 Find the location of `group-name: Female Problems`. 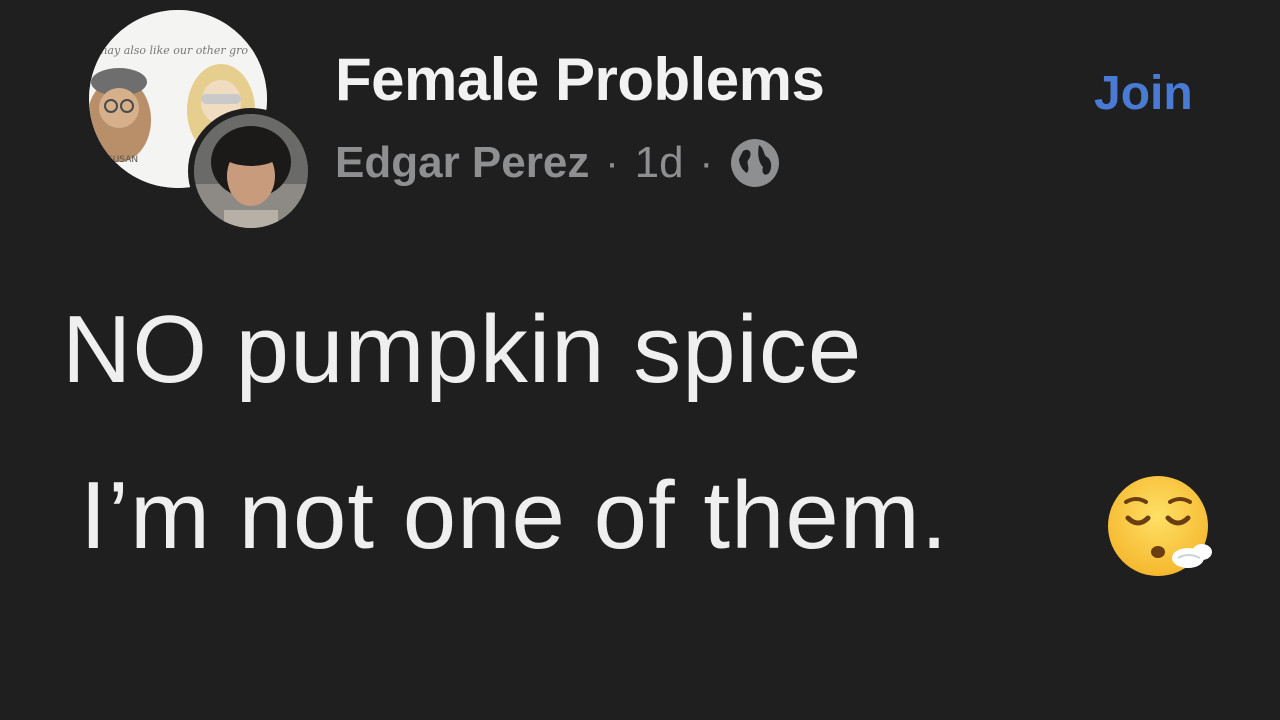

group-name: Female Problems is located at coordinates (580, 80).